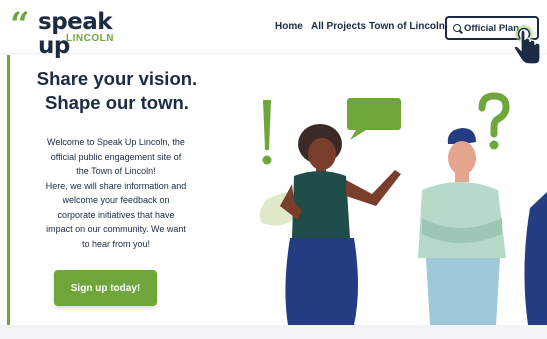  Describe the element at coordinates (494, 121) in the screenshot. I see `question-icon` at that location.